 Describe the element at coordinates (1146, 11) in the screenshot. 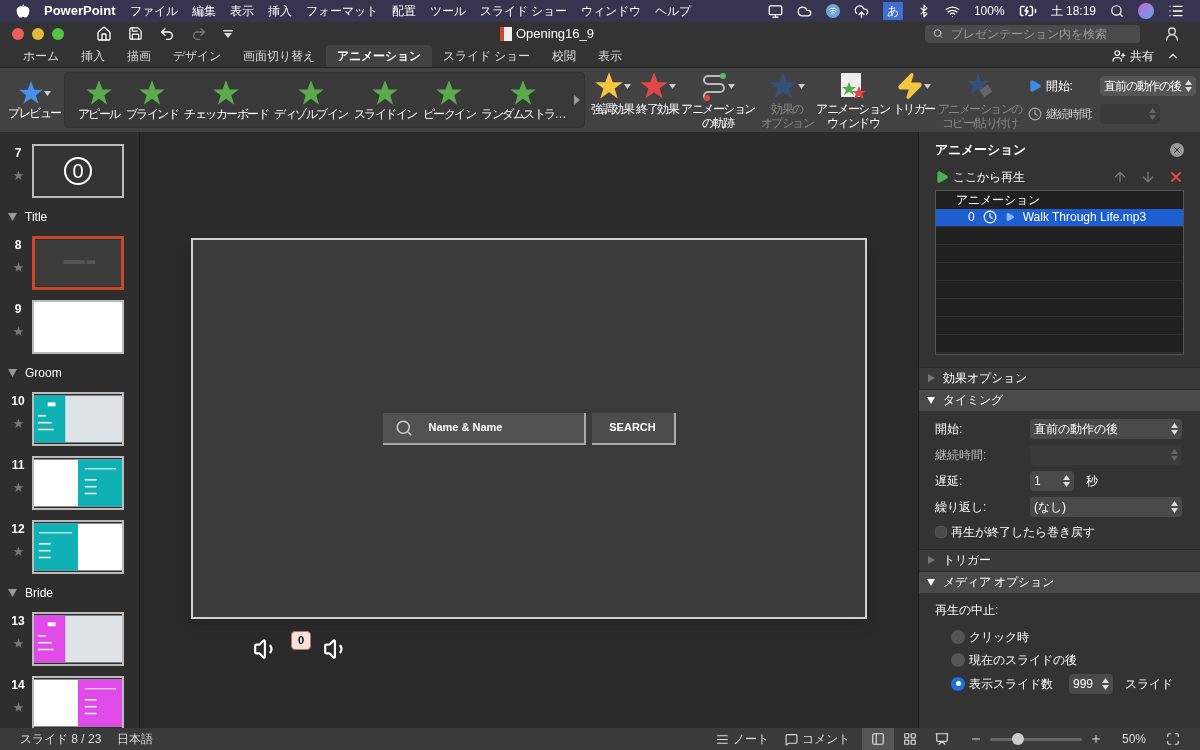

I see `siri-icon` at that location.